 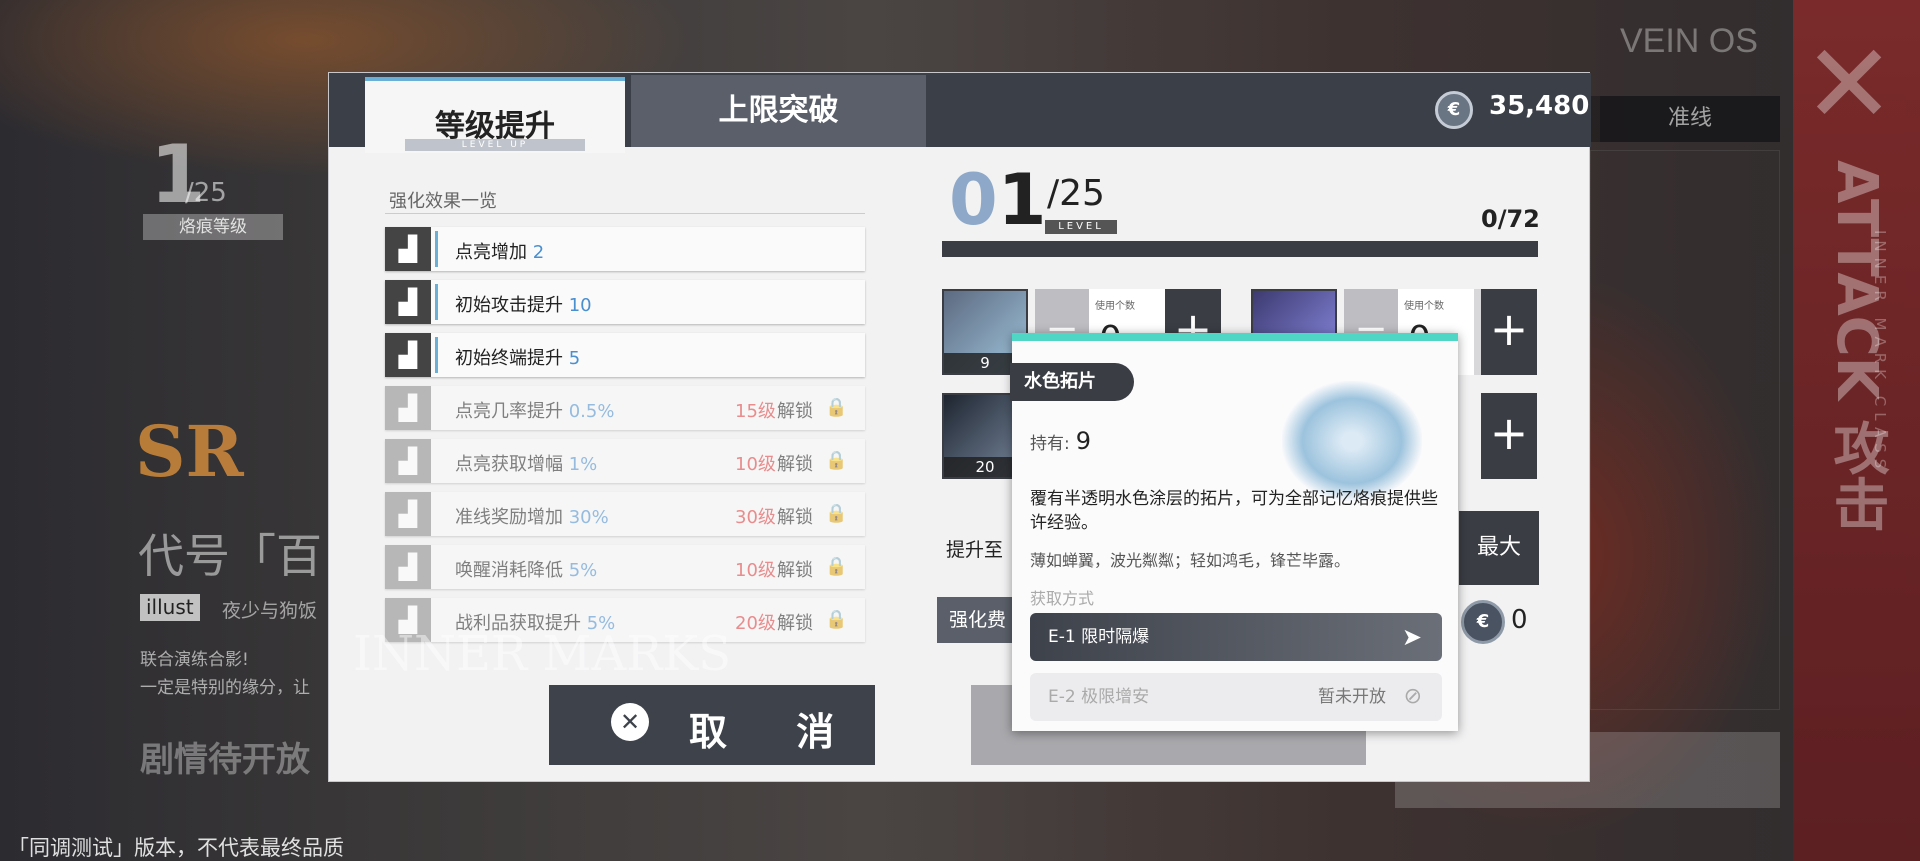 I want to click on vein-os-logo: VEIN OS, so click(x=1689, y=41).